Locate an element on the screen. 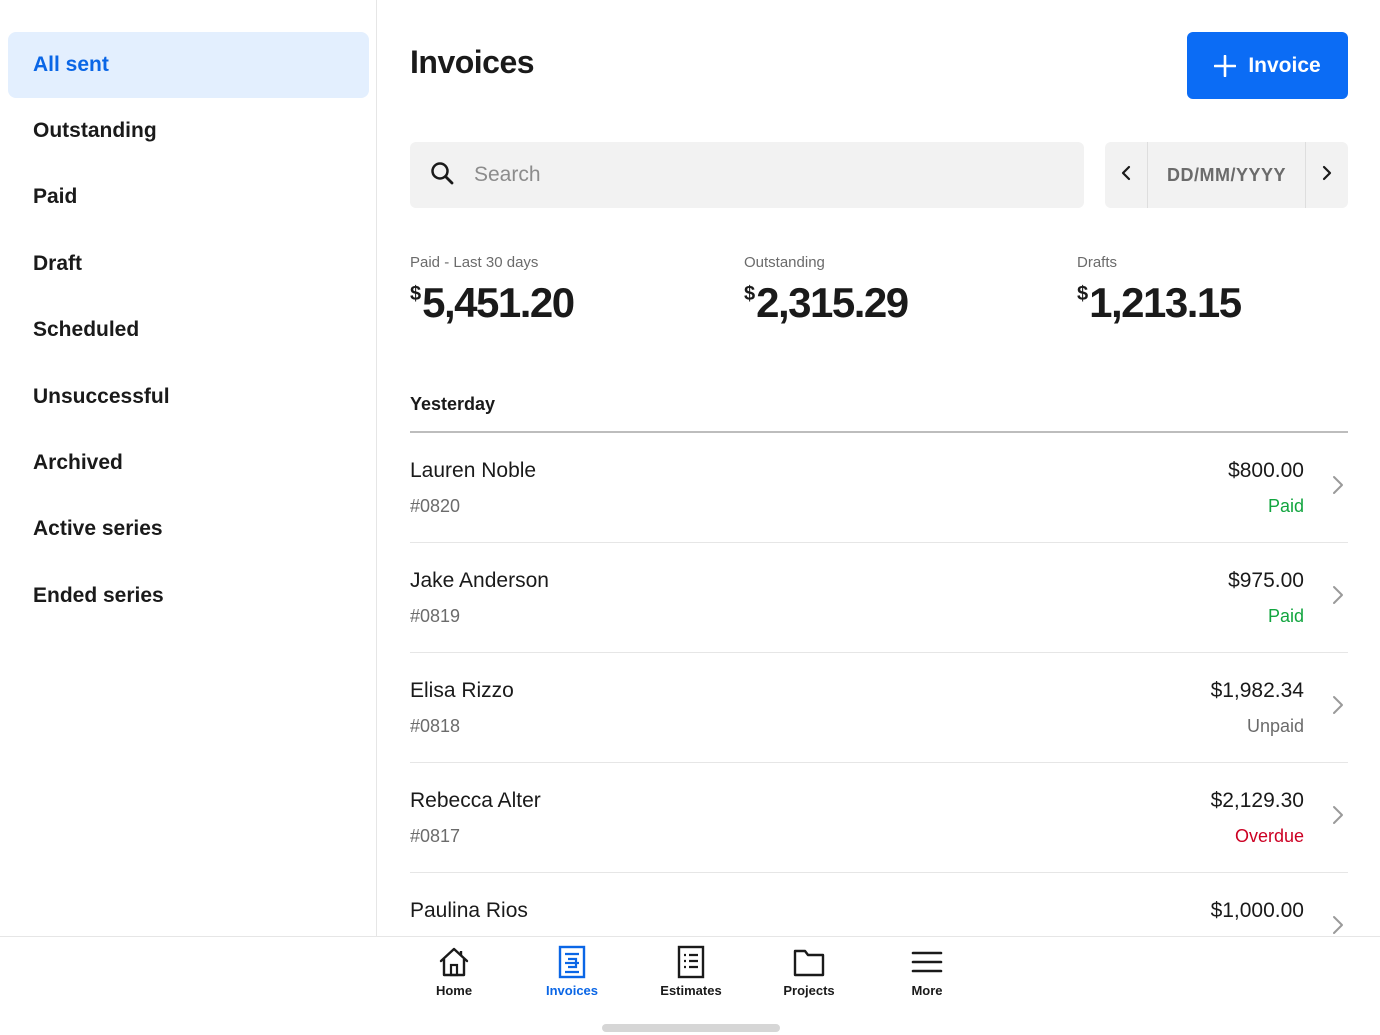 This screenshot has width=1380, height=1035. estimates-icon is located at coordinates (691, 962).